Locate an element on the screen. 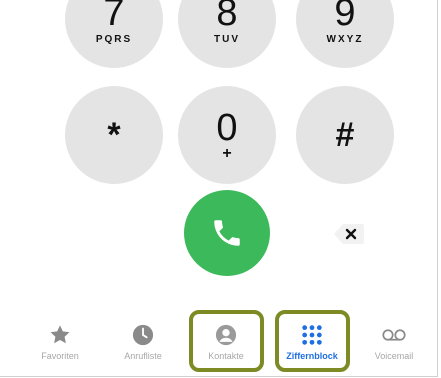 The width and height of the screenshot is (441, 378). key-star: * is located at coordinates (114, 135).